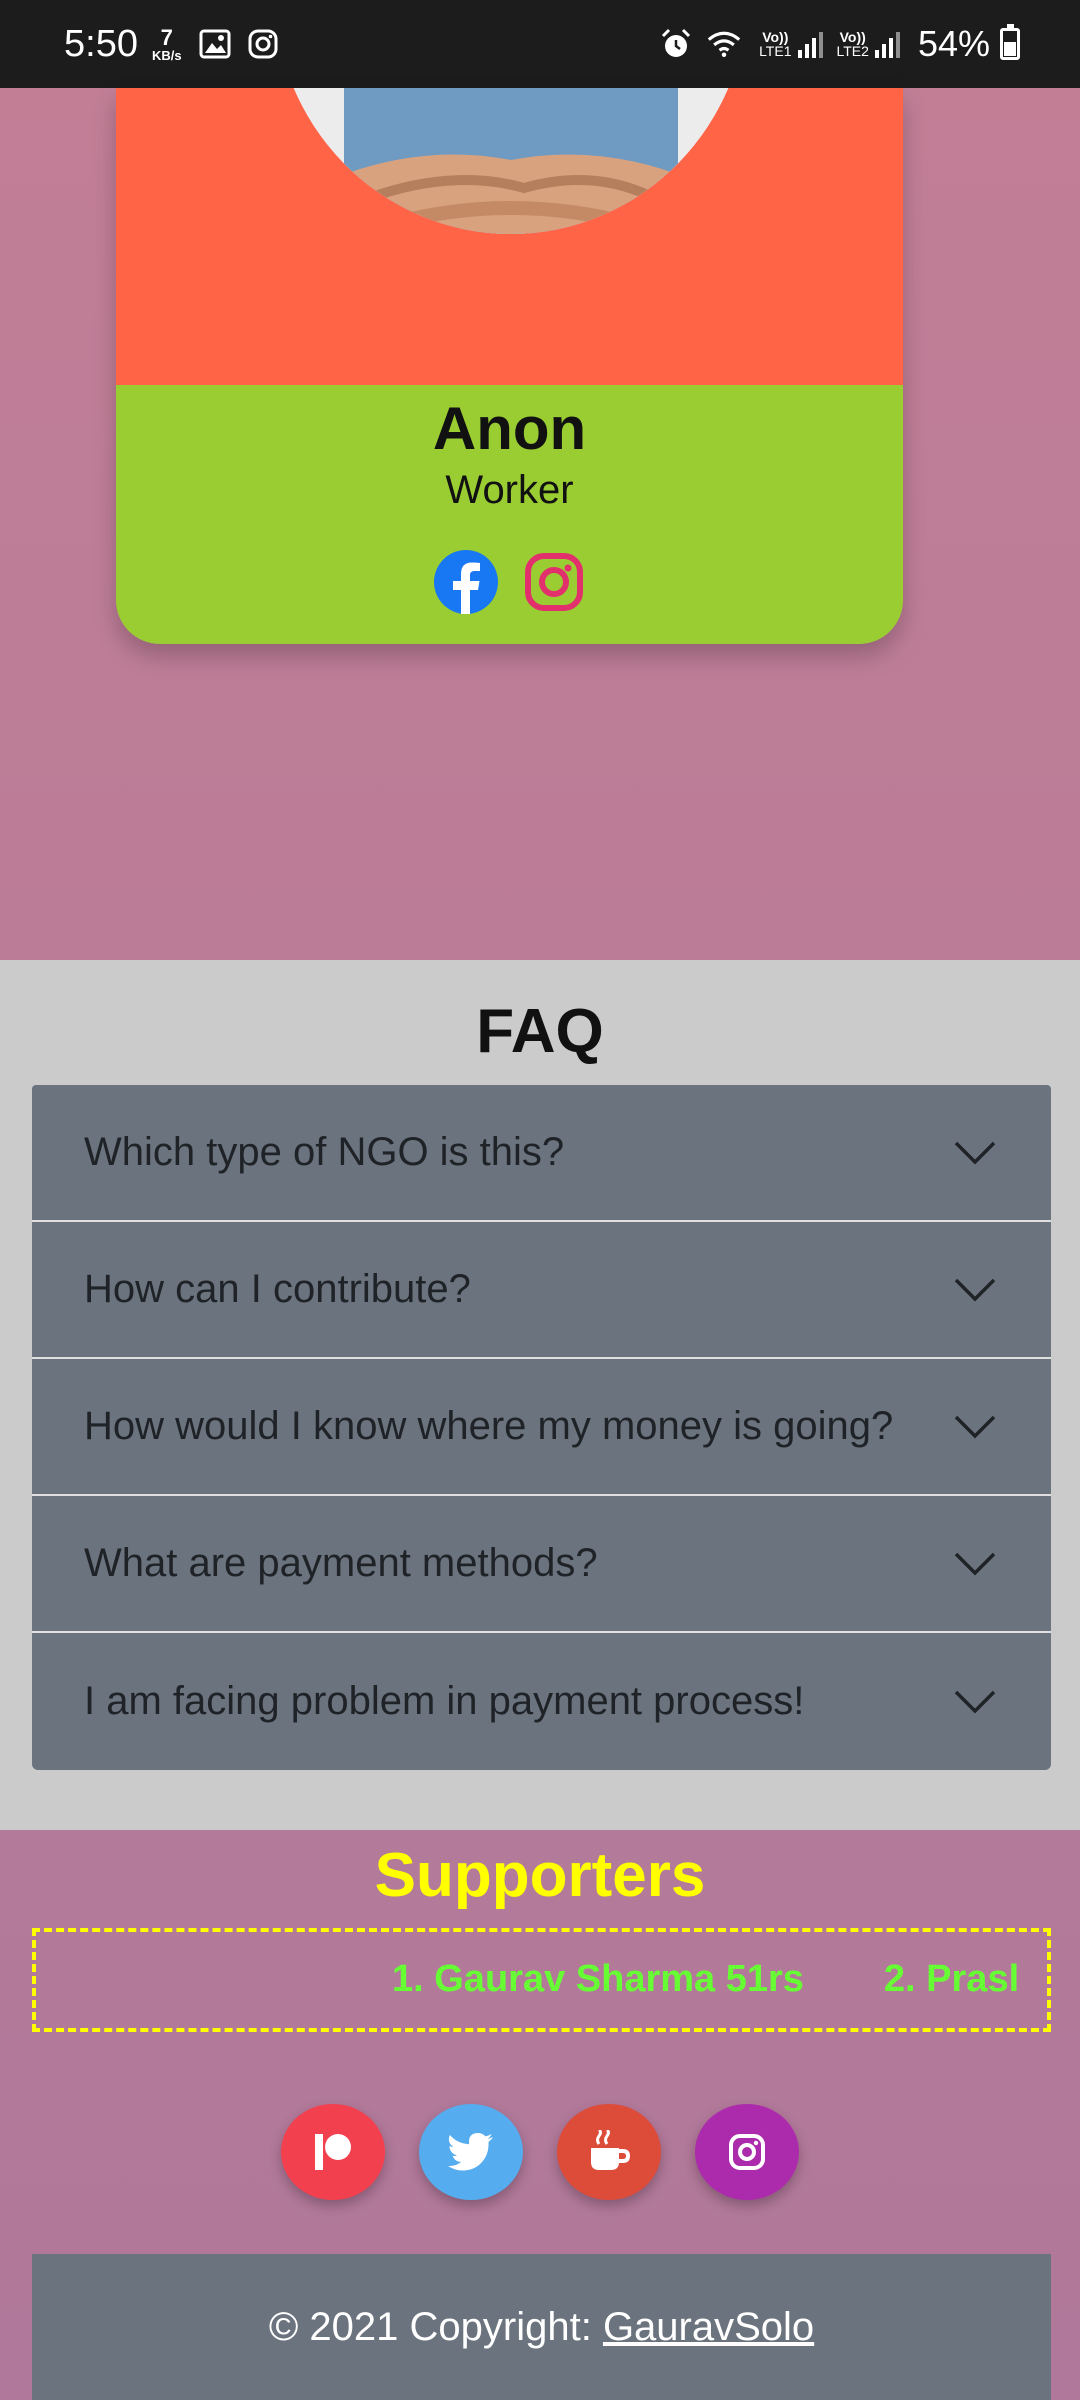 The width and height of the screenshot is (1080, 2400). I want to click on footer: © 2021 Copyright: GauravSolo, so click(541, 2327).